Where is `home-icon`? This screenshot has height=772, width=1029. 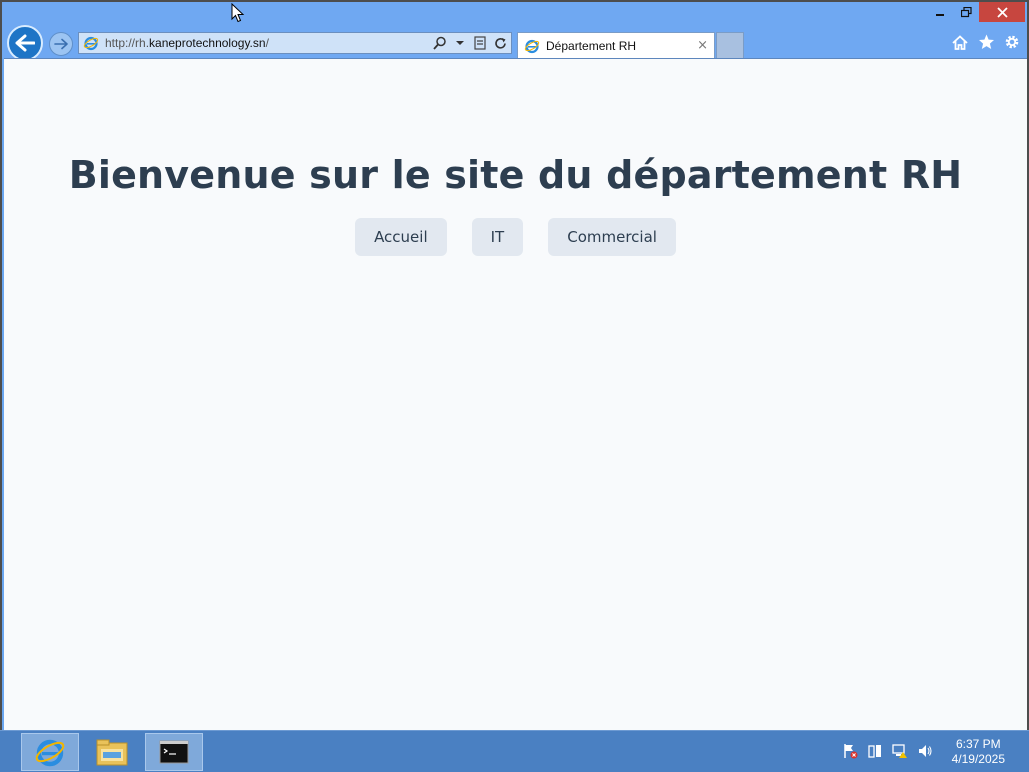
home-icon is located at coordinates (960, 42).